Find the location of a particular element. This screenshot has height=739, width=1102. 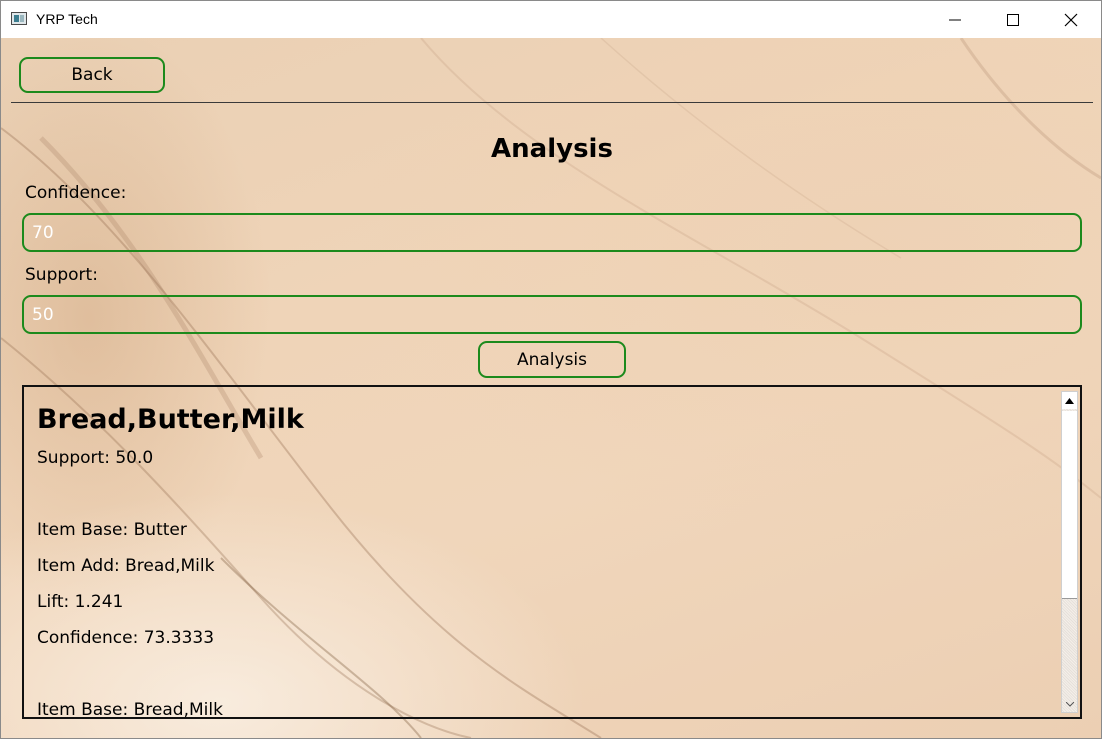

maximize-button is located at coordinates (1013, 19).